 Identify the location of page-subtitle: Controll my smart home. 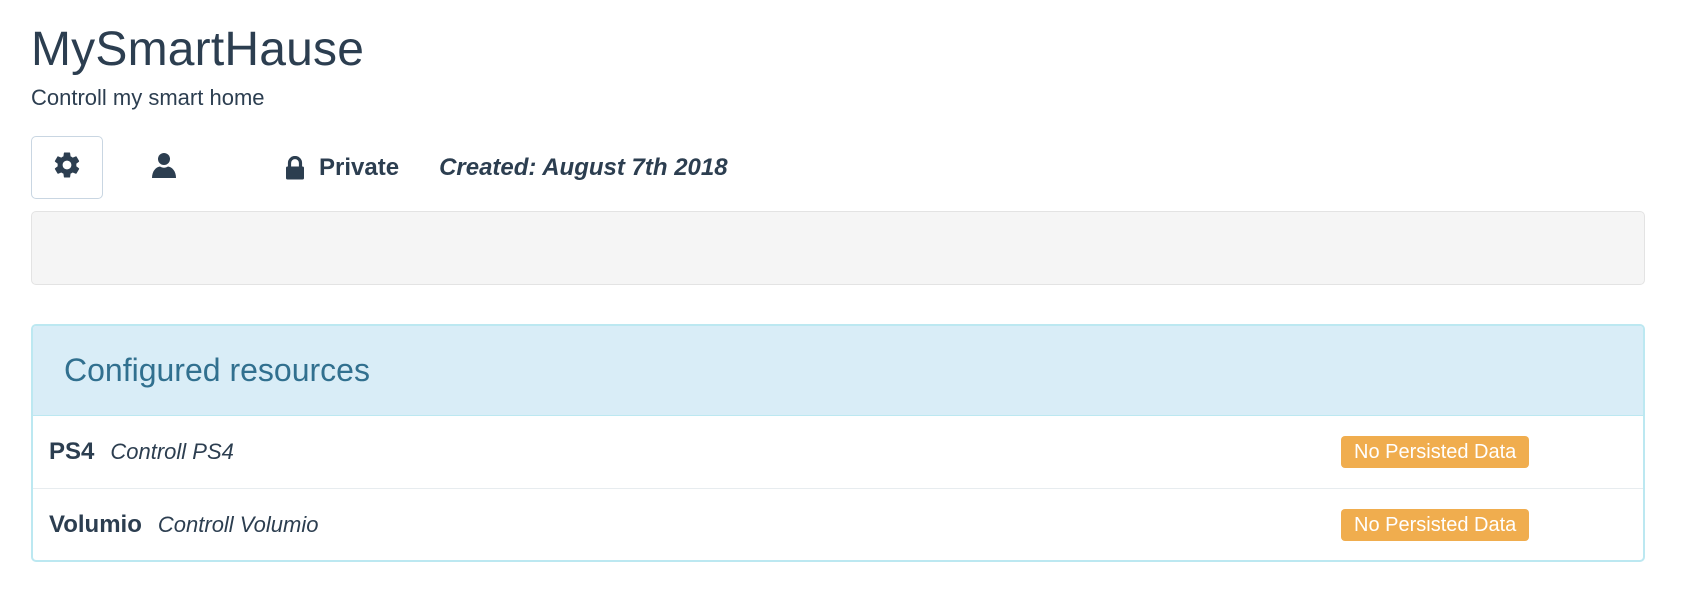
(148, 97).